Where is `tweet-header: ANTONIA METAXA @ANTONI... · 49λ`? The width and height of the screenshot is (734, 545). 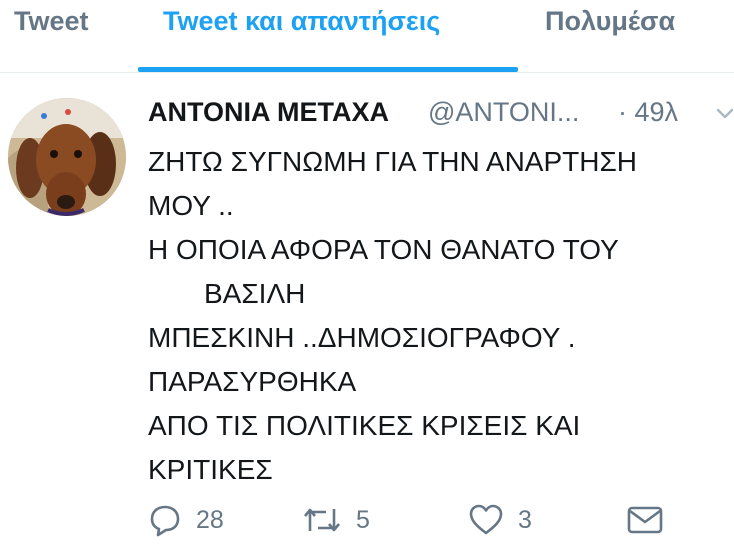
tweet-header: ANTONIA METAXA @ANTONI... · 49λ is located at coordinates (441, 115).